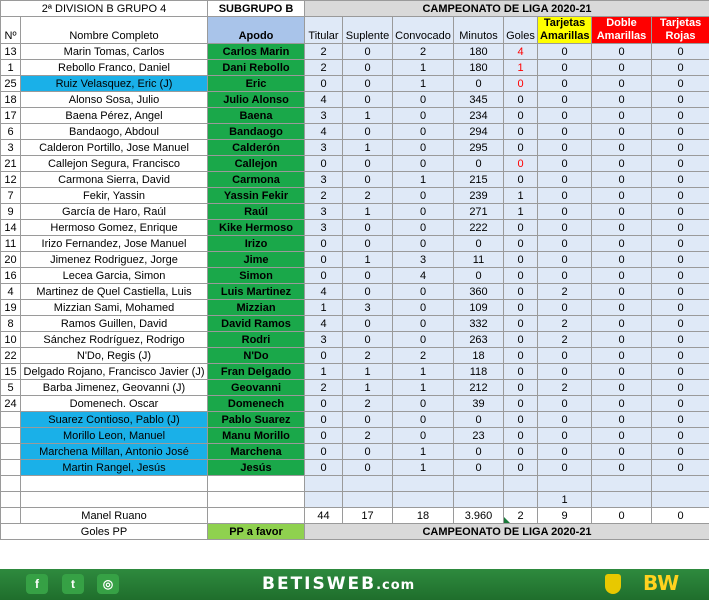 The image size is (709, 600). Describe the element at coordinates (10, 227) in the screenshot. I see `player-number: 14` at that location.